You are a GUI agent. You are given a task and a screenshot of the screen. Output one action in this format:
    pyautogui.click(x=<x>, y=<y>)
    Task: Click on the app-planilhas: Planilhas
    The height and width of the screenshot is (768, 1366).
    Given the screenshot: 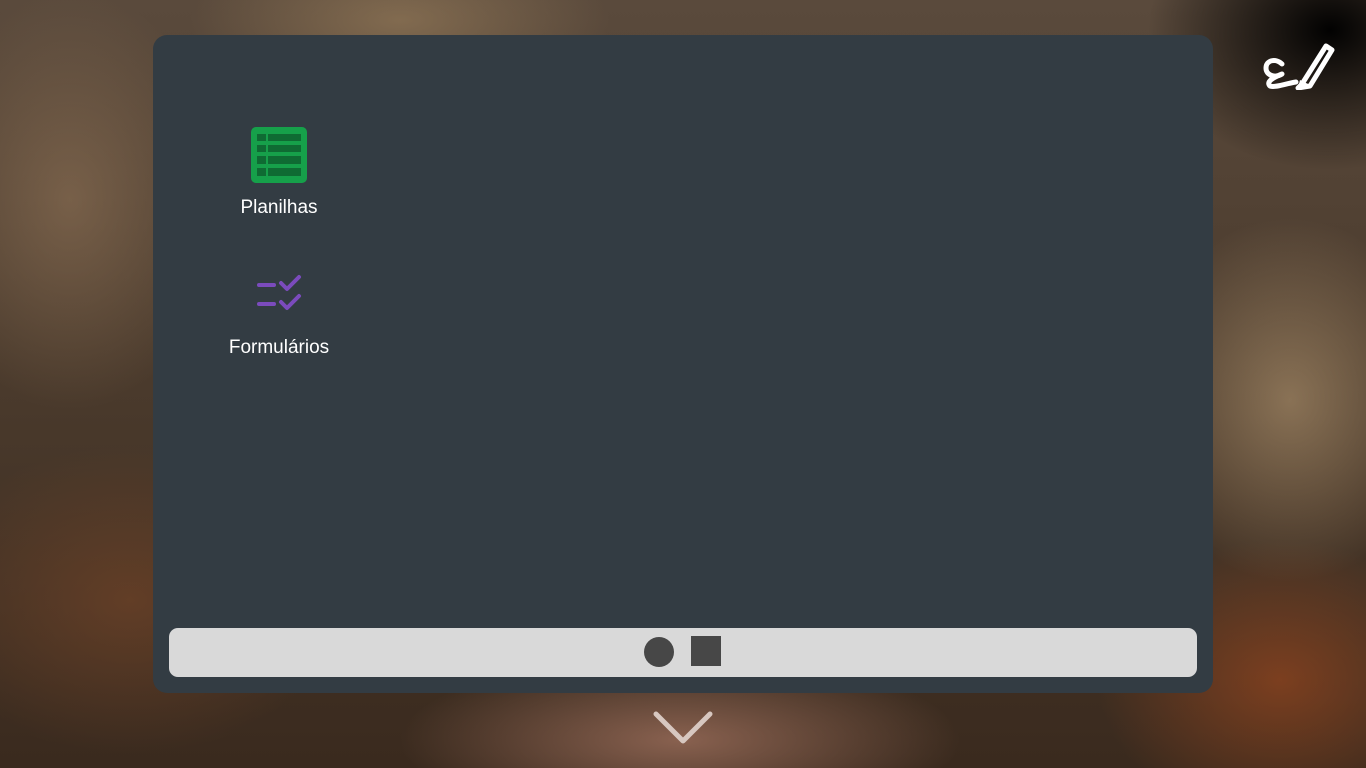 What is the action you would take?
    pyautogui.click(x=279, y=172)
    